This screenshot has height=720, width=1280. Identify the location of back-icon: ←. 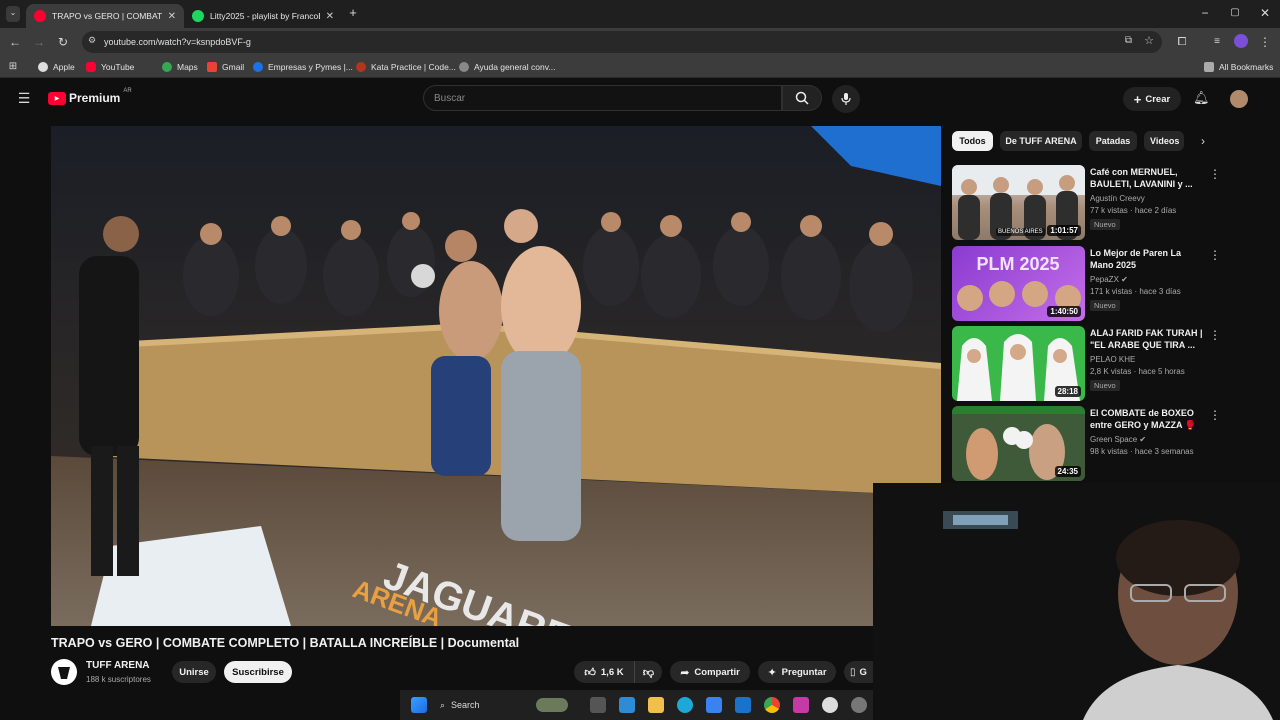
(15, 42).